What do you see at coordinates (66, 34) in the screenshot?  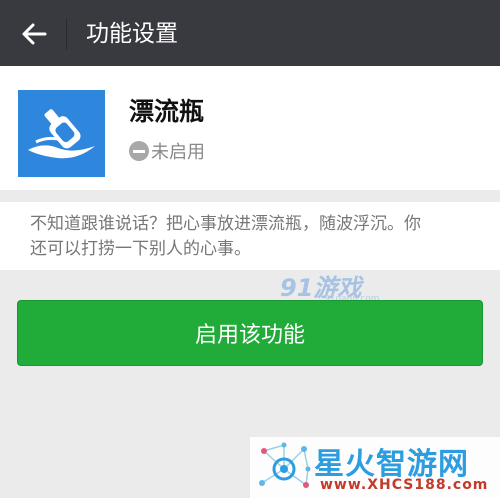 I see `header-divider` at bounding box center [66, 34].